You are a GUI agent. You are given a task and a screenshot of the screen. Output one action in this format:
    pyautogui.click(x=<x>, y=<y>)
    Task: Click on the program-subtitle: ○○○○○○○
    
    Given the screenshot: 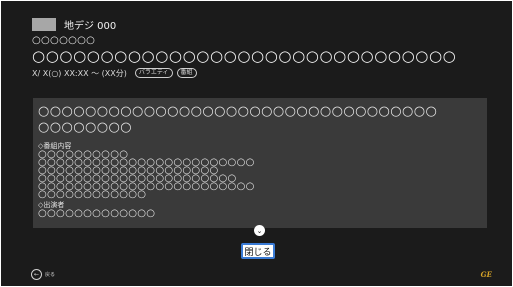 What is the action you would take?
    pyautogui.click(x=64, y=40)
    